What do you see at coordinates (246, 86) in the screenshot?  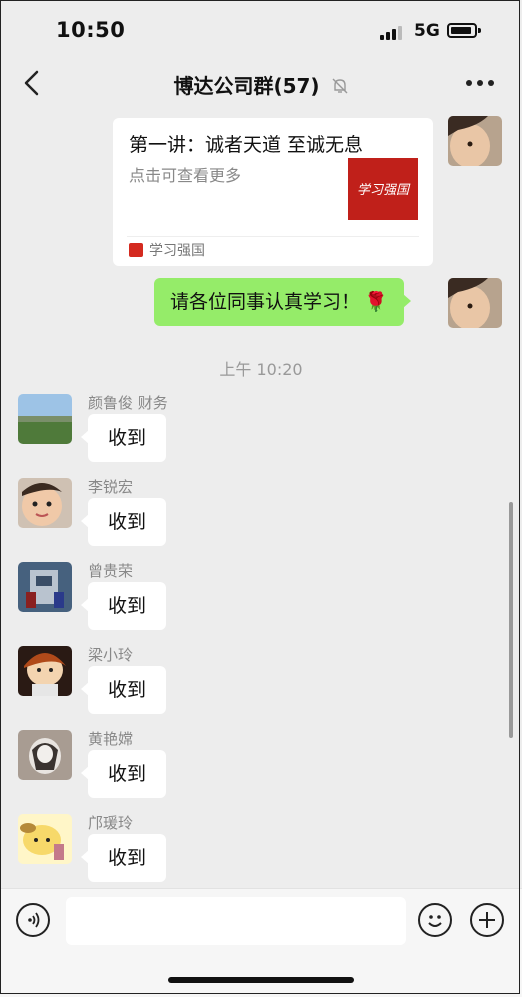 I see `chat-title-text: 博达公司群(57)` at bounding box center [246, 86].